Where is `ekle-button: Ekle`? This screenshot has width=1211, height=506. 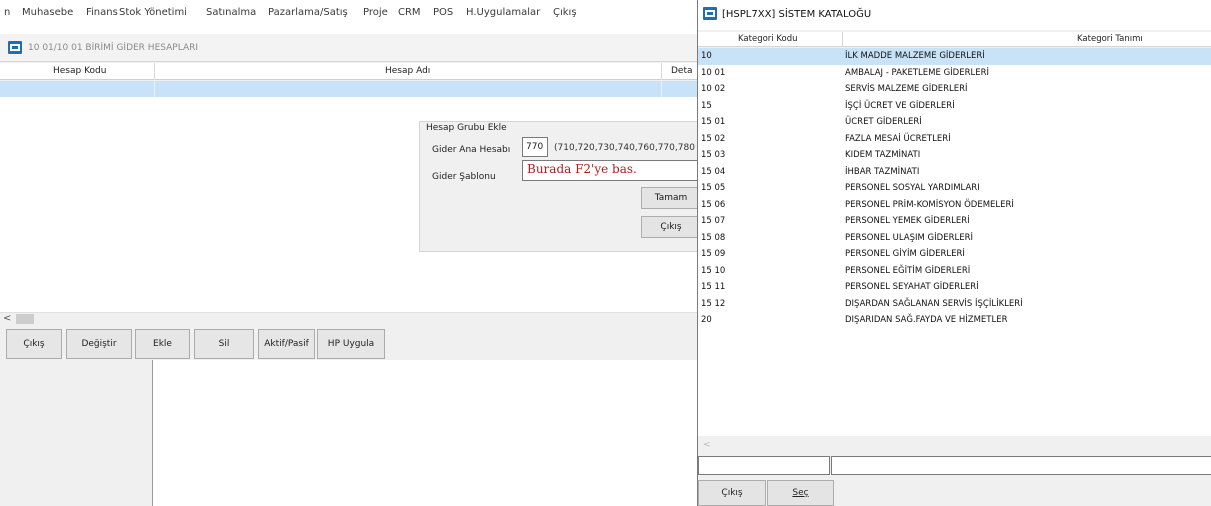
ekle-button: Ekle is located at coordinates (162, 344).